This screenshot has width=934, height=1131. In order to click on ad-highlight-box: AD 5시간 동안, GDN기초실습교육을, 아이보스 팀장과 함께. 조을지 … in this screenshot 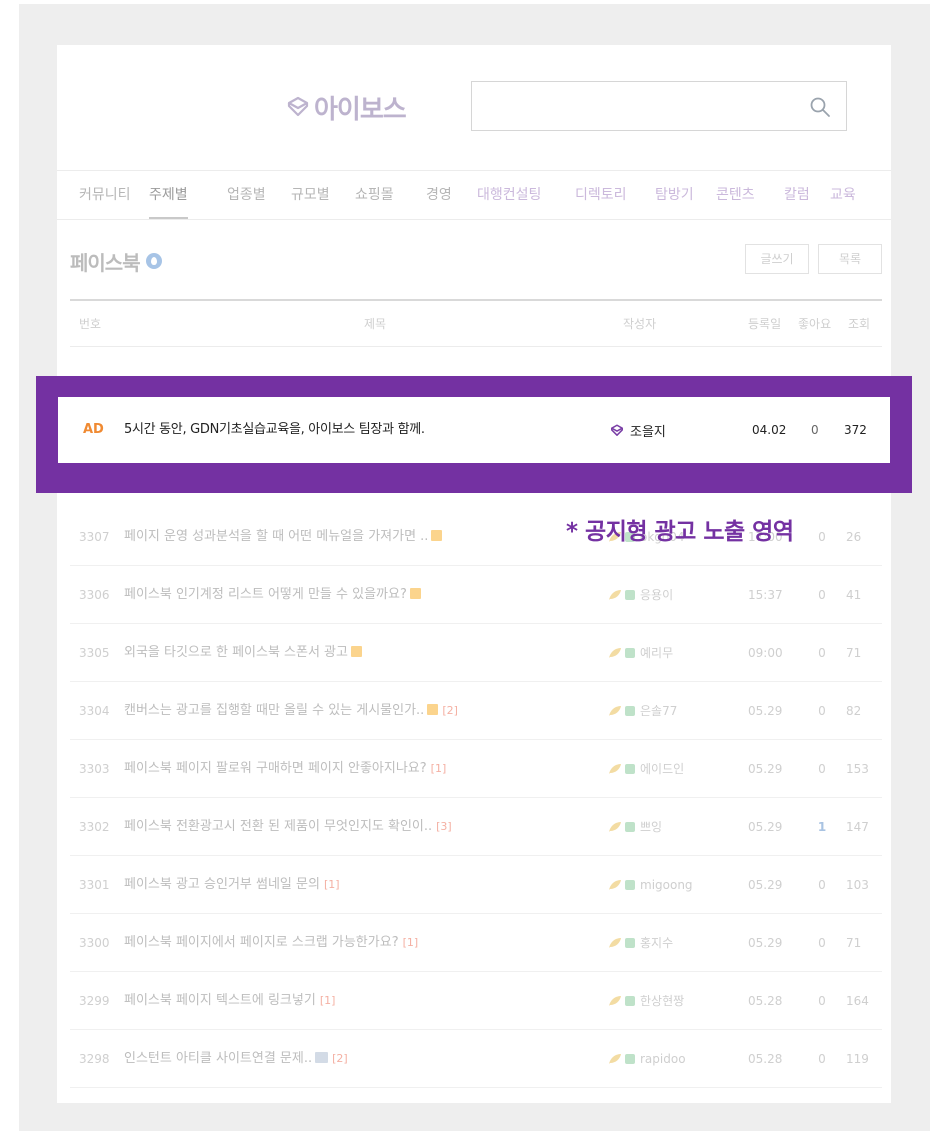, I will do `click(474, 434)`.